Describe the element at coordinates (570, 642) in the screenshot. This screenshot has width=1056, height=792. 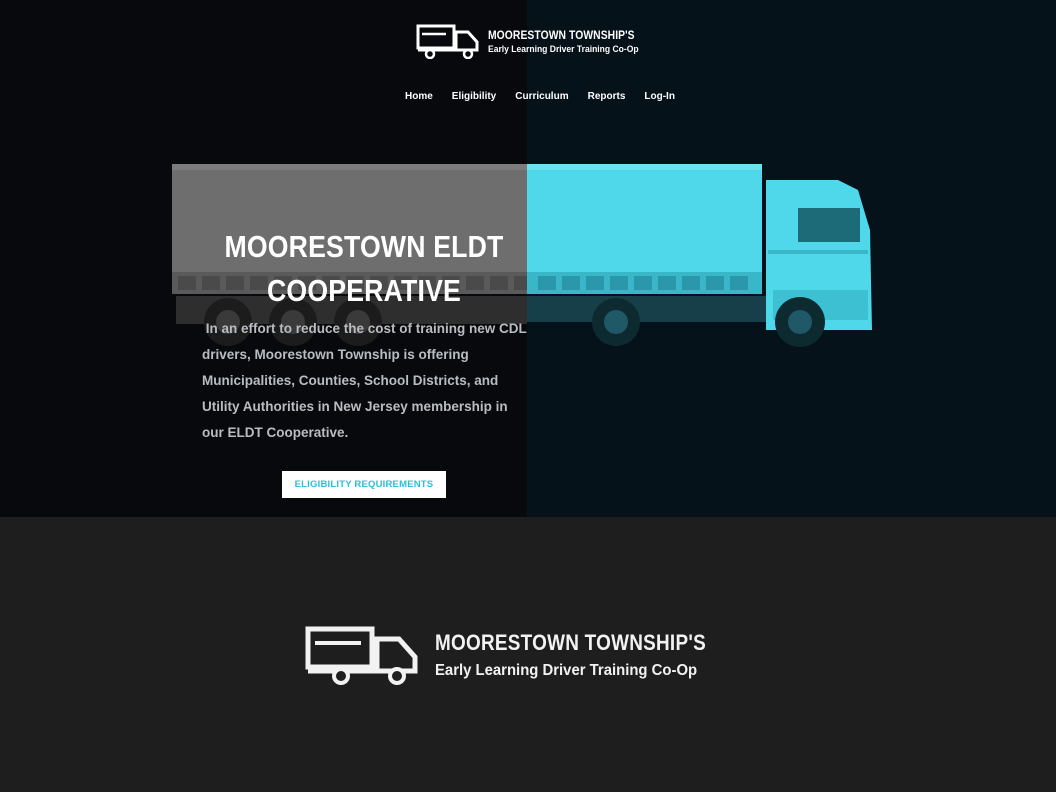
I see `footer-brand-name: MOORESTOWN TOWNSHIP'S` at that location.